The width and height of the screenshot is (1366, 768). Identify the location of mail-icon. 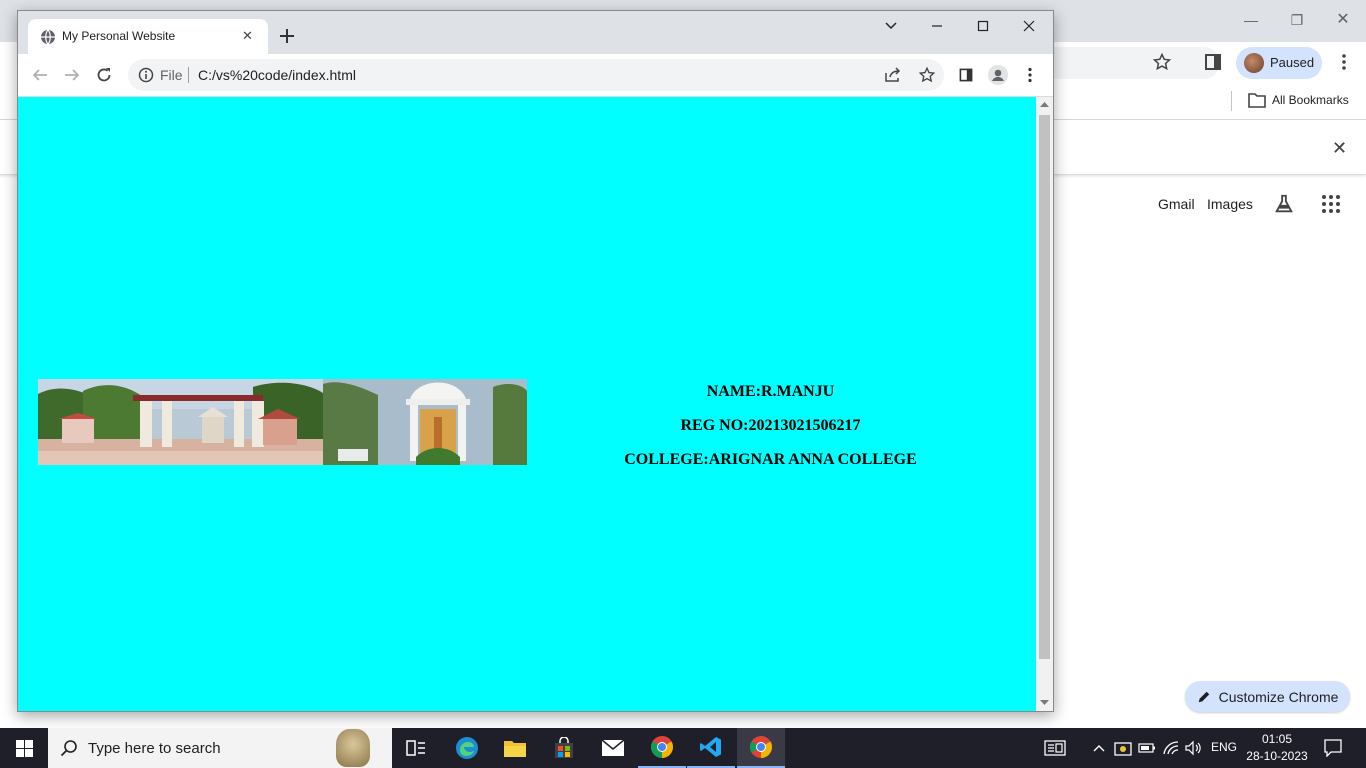
(613, 748).